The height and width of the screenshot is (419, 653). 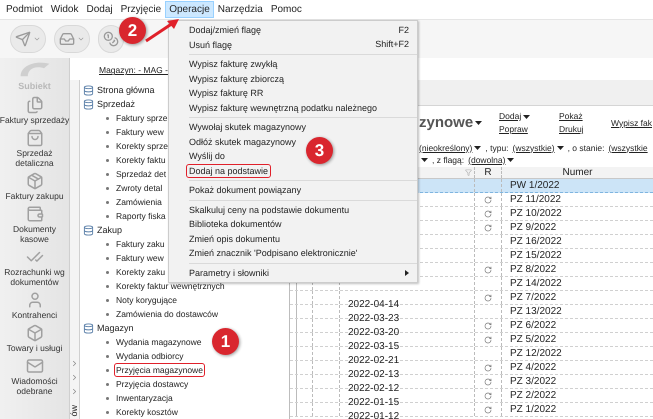 I want to click on sidebar-item: Faktury zakupu, so click(x=35, y=186).